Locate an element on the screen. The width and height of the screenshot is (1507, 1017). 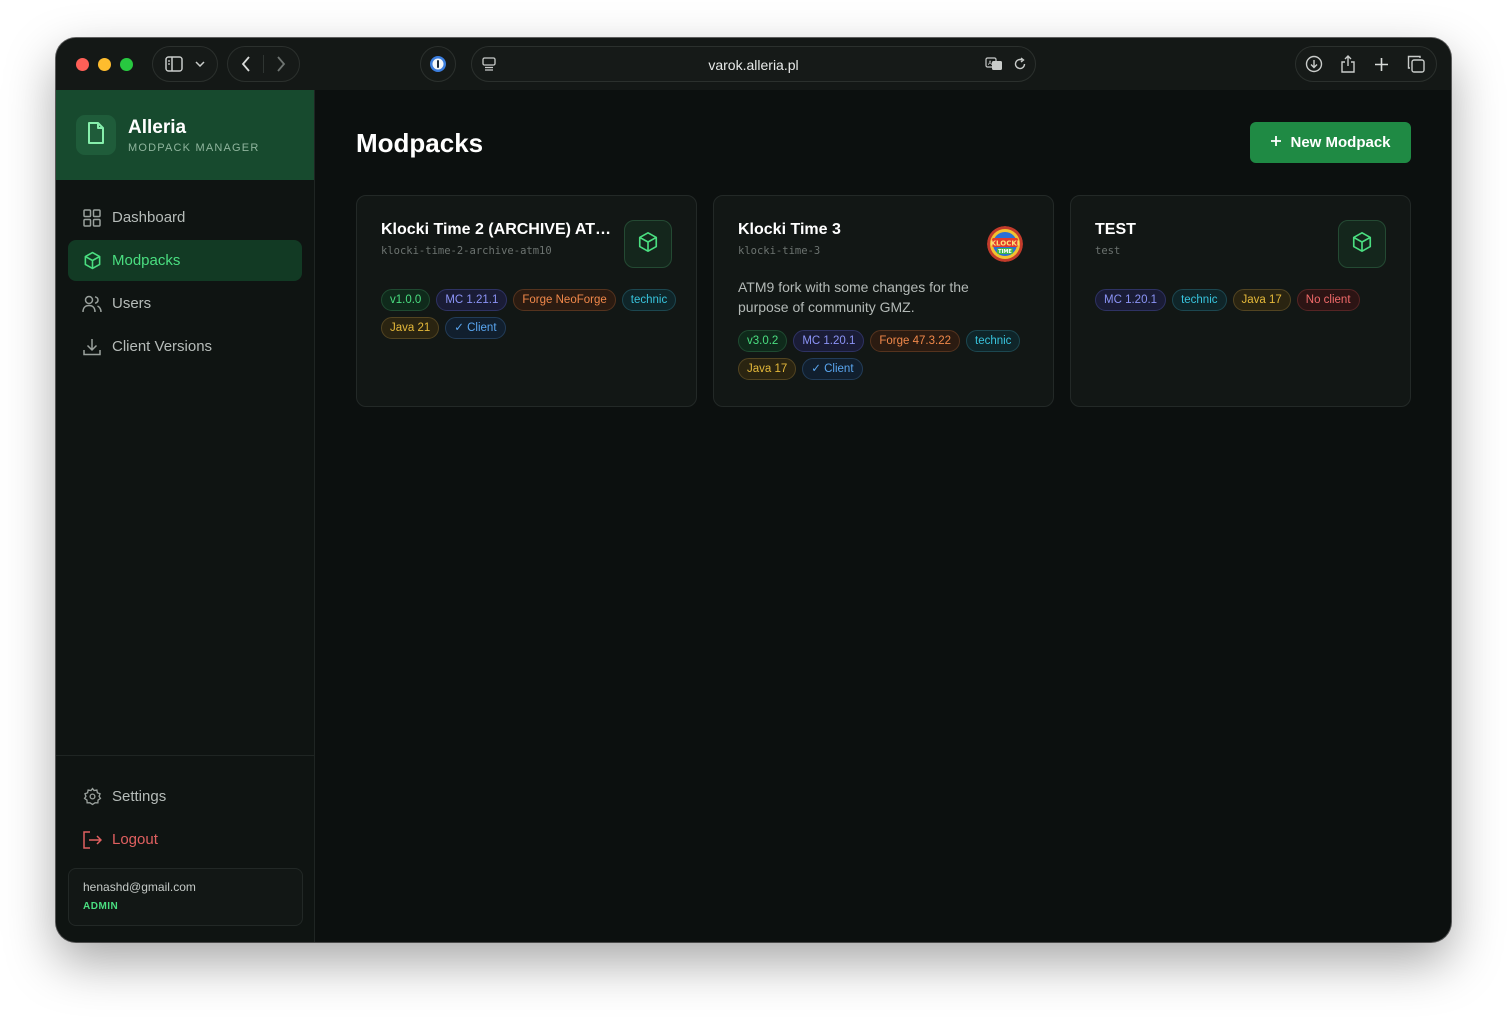
sidebar-item-users: Users is located at coordinates (185, 303).